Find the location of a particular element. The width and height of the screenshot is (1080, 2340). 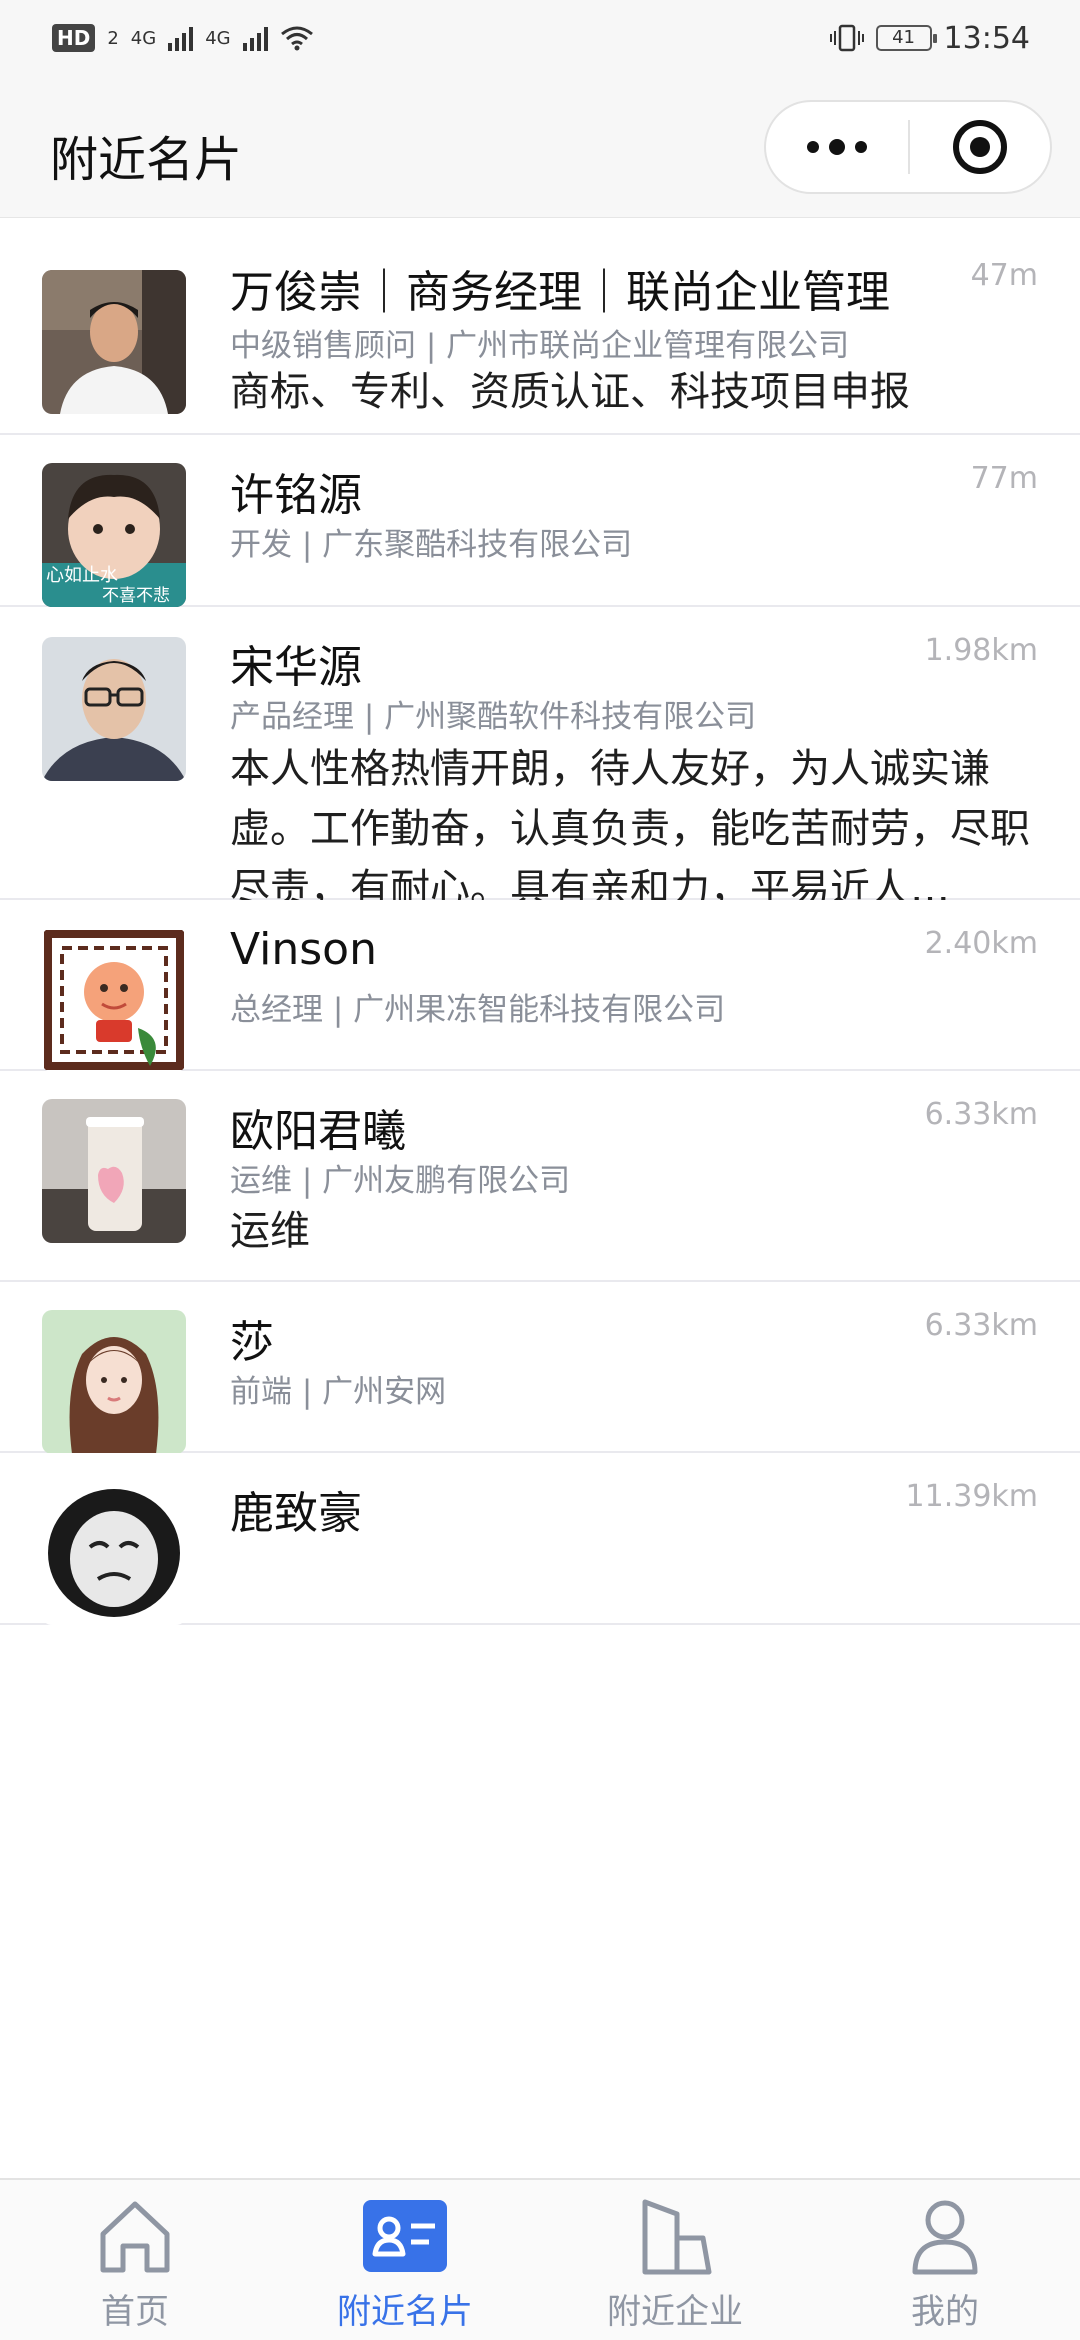

tab-nearby-companies: 附近企业 is located at coordinates (675, 2260).